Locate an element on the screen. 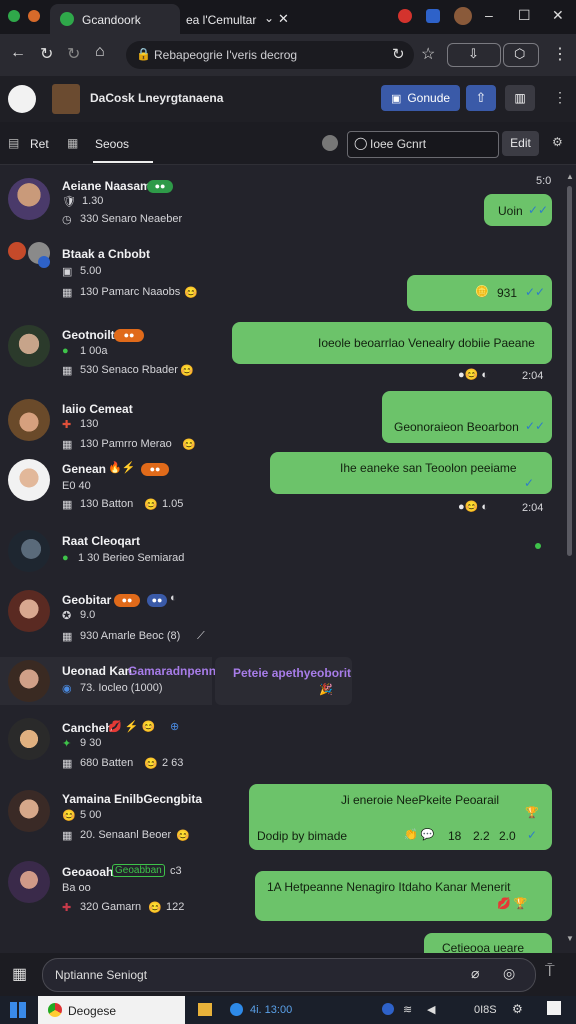 Image resolution: width=576 pixels, height=1024 pixels. status-icon is located at coordinates (330, 143).